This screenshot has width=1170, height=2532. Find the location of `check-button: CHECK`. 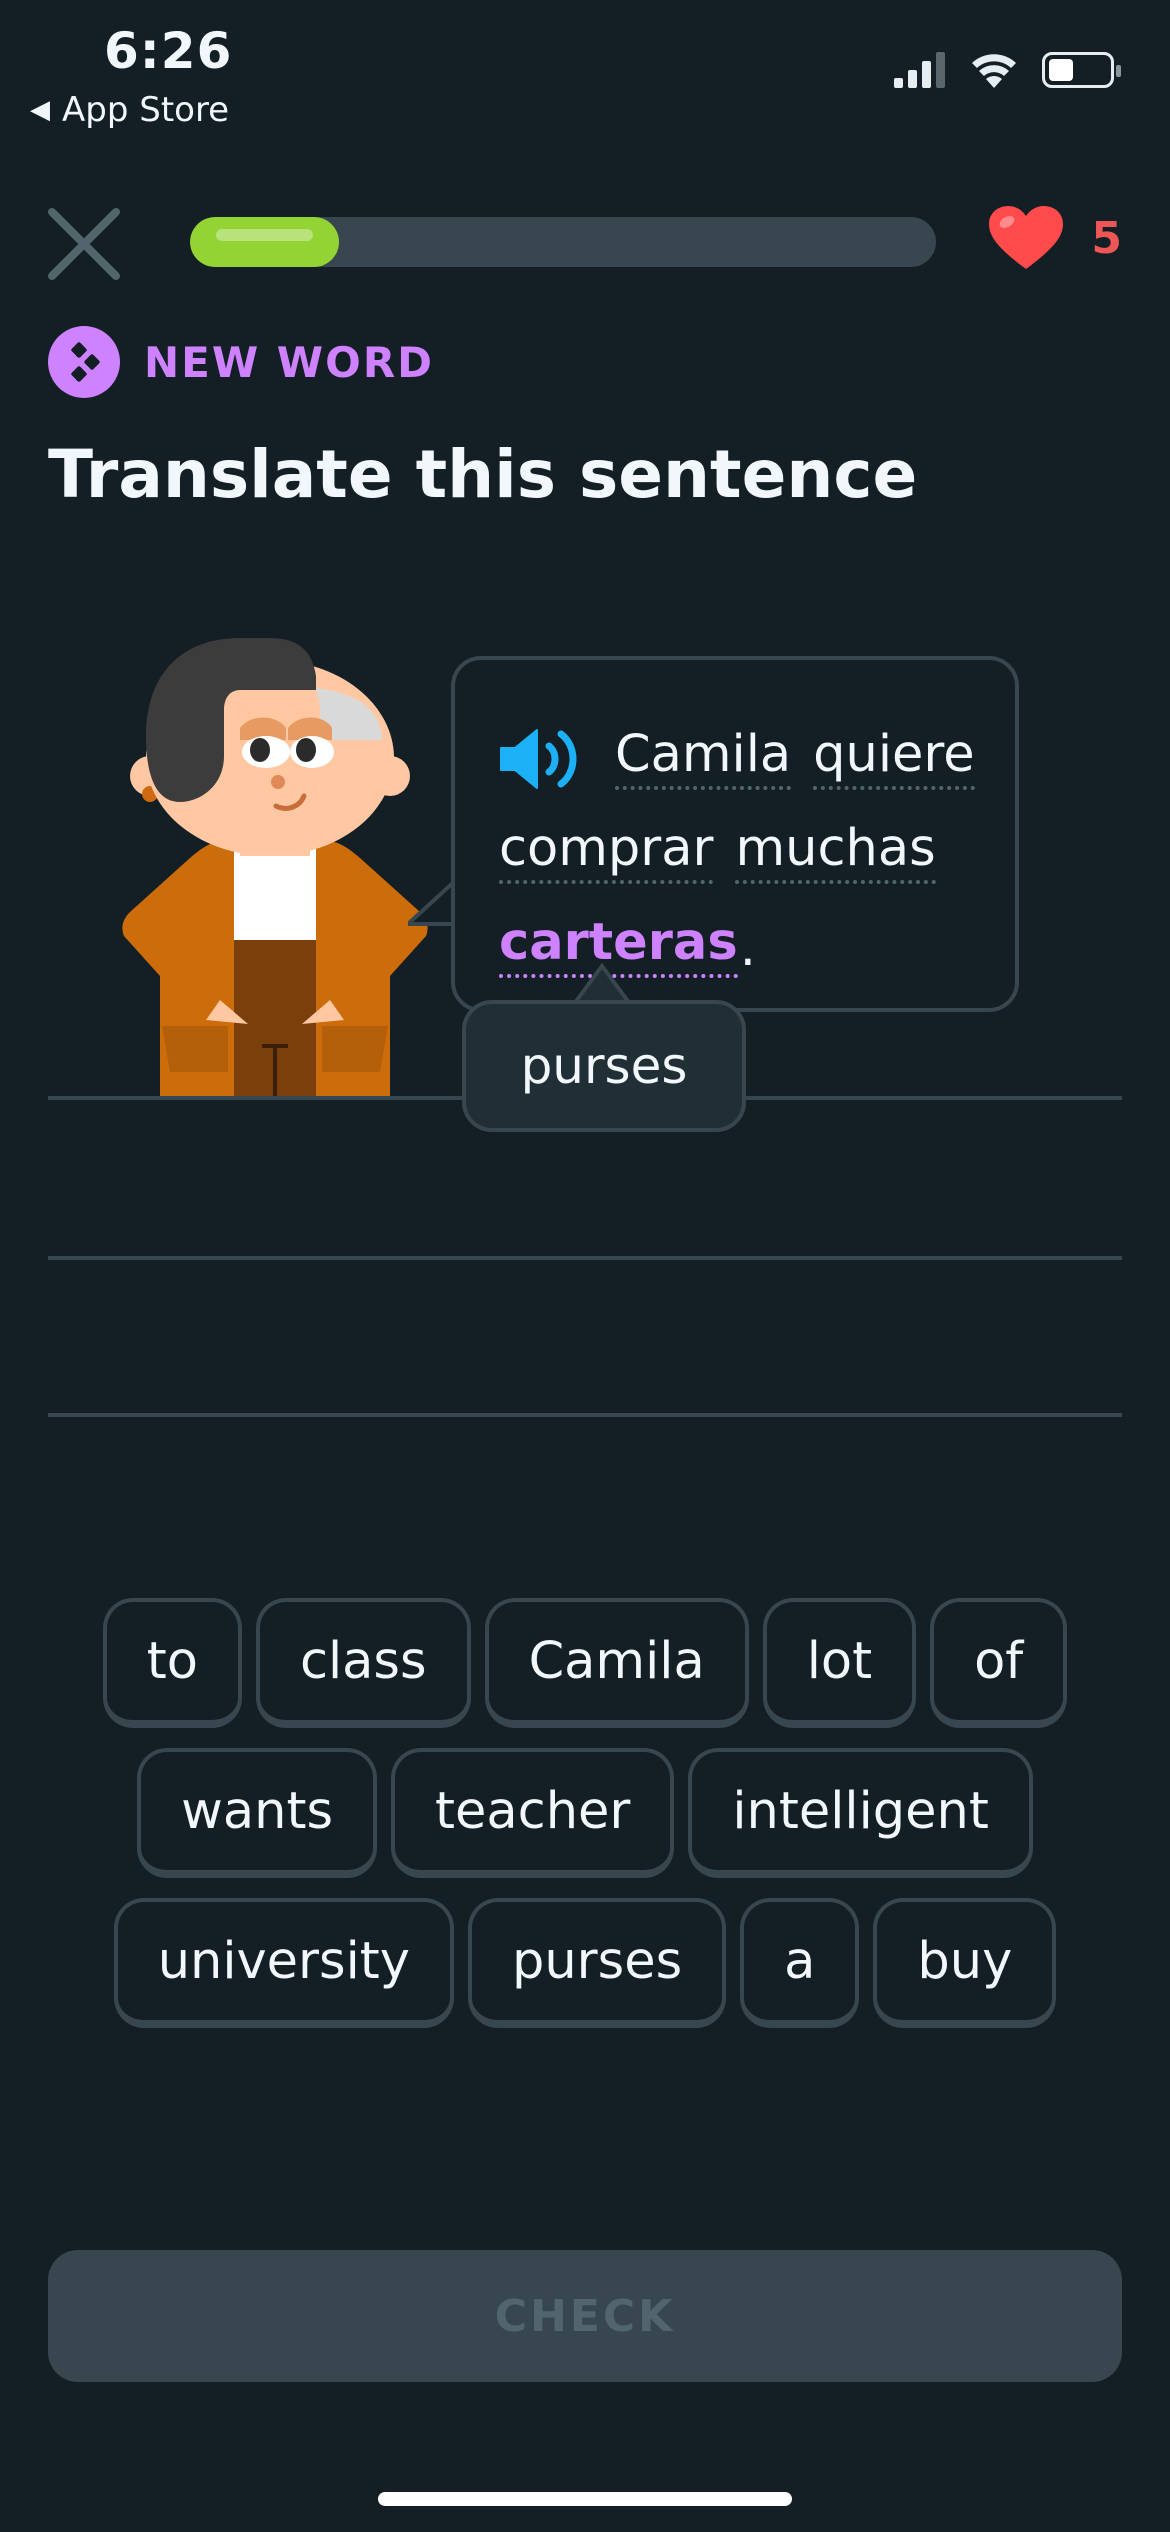

check-button: CHECK is located at coordinates (585, 2316).